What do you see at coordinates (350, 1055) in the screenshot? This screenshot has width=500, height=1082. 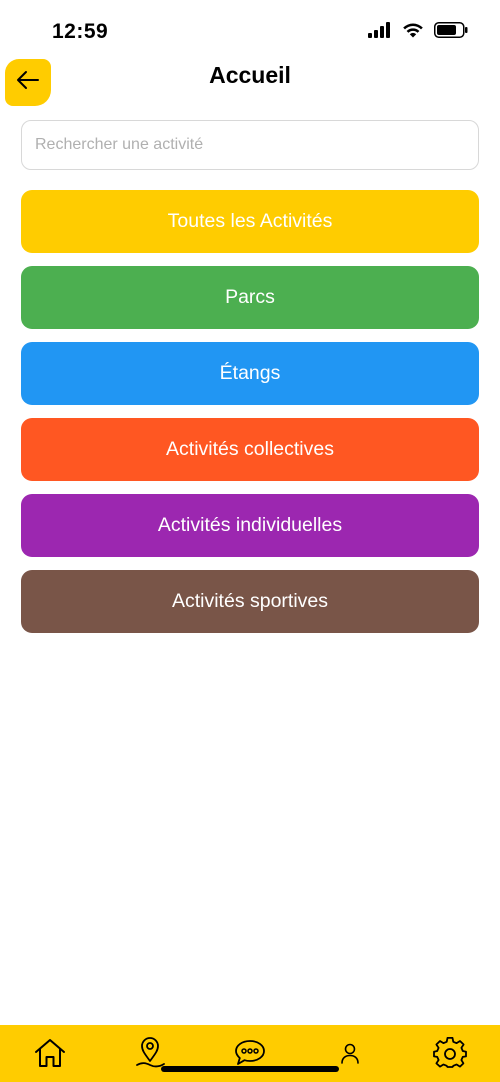 I see `user-icon` at bounding box center [350, 1055].